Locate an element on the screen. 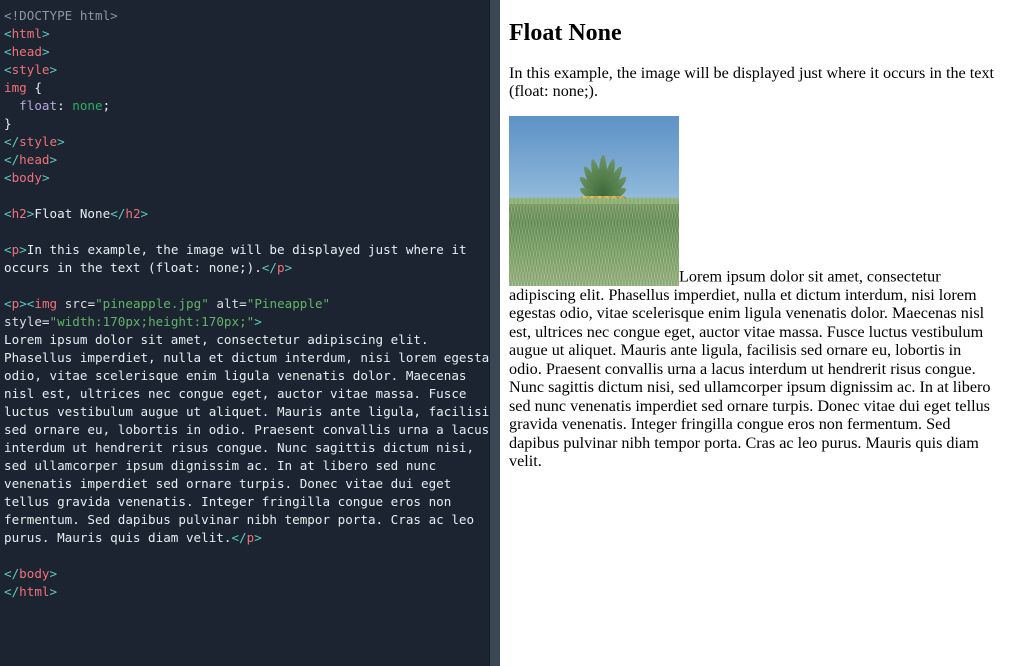 The image size is (1012, 666). code-attr-style: style is located at coordinates (23, 321).